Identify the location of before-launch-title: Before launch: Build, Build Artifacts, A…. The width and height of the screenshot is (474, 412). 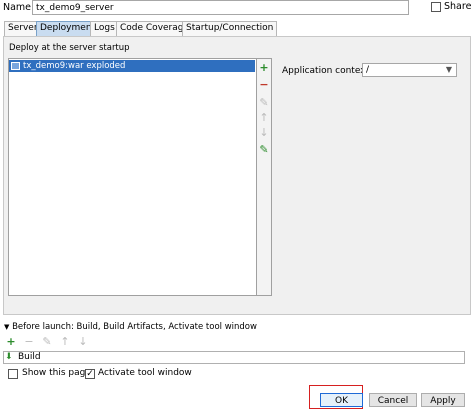
(134, 327).